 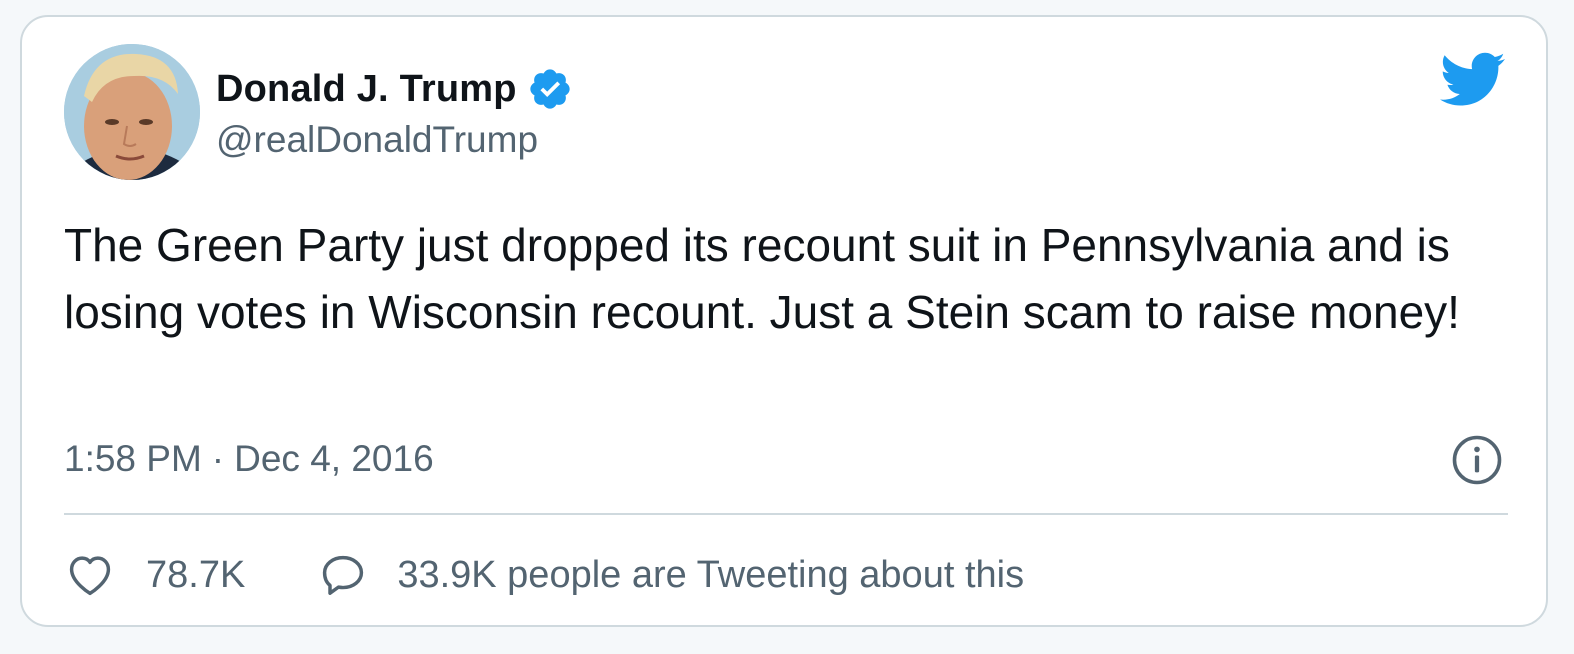 I want to click on like-count: 78.7K, so click(x=196, y=574).